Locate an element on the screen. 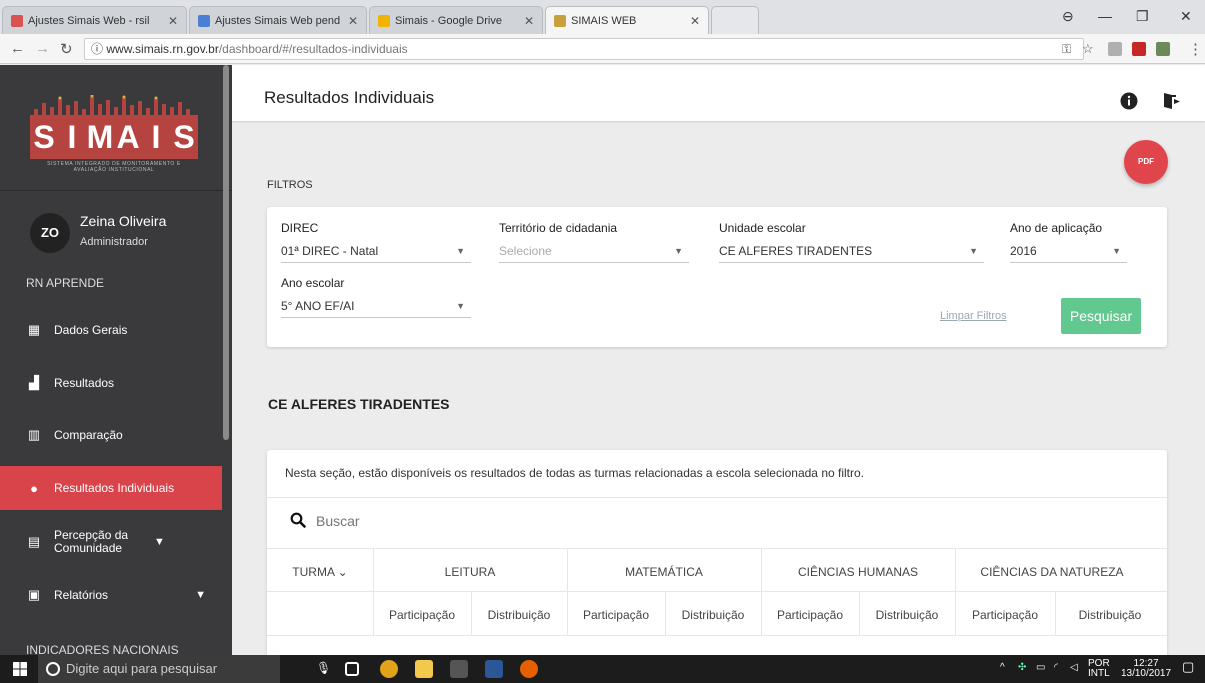 This screenshot has width=1205, height=683. tray-chevron-up-icon: ^ is located at coordinates (1002, 668).